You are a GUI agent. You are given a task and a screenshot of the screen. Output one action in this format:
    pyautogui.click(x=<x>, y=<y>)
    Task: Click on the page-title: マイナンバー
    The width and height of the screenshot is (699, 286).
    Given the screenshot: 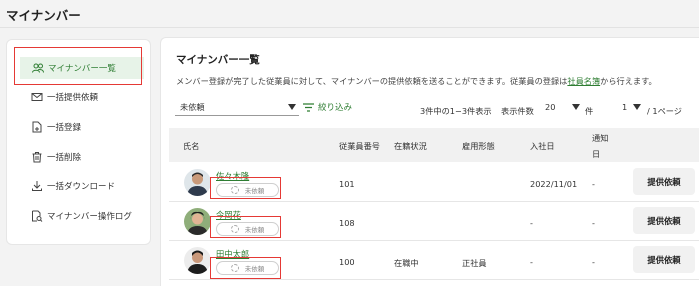 What is the action you would take?
    pyautogui.click(x=43, y=15)
    